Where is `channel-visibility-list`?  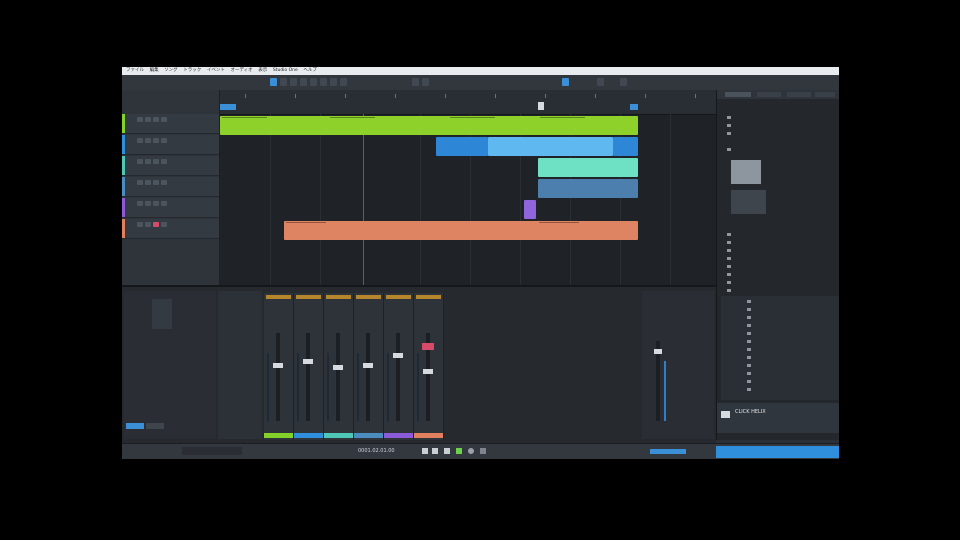 channel-visibility-list is located at coordinates (162, 314).